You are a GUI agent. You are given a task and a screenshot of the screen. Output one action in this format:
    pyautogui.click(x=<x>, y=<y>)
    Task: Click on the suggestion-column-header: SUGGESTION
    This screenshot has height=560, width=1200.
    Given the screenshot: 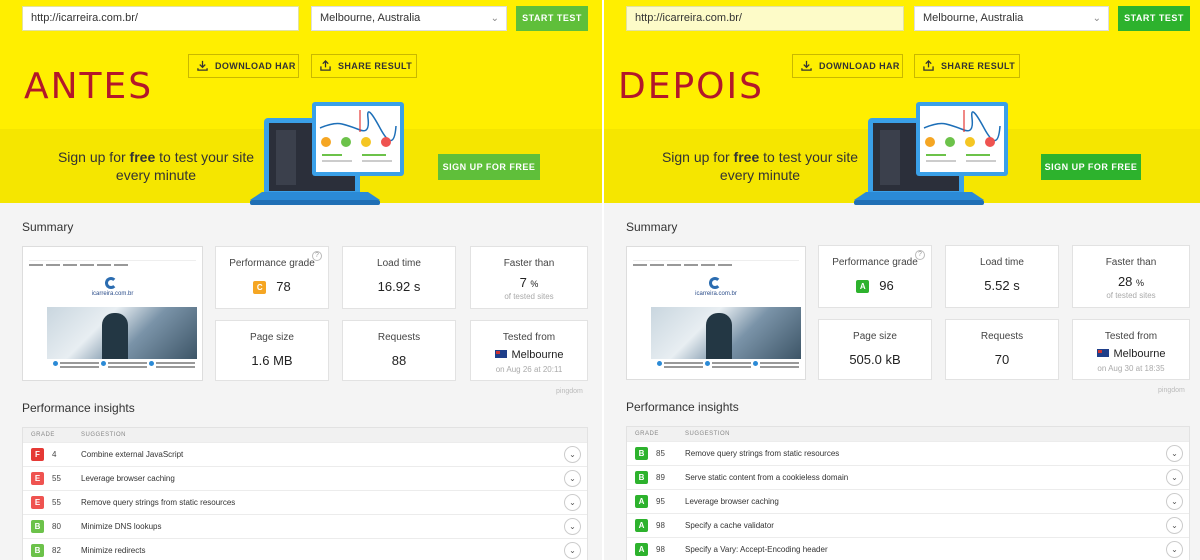 What is the action you would take?
    pyautogui.click(x=104, y=435)
    